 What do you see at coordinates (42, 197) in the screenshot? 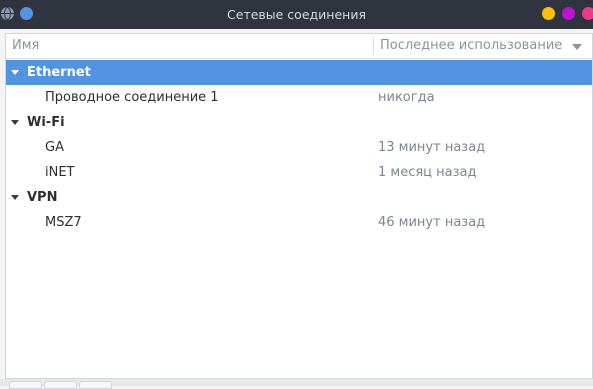
I see `group-label: VPN` at bounding box center [42, 197].